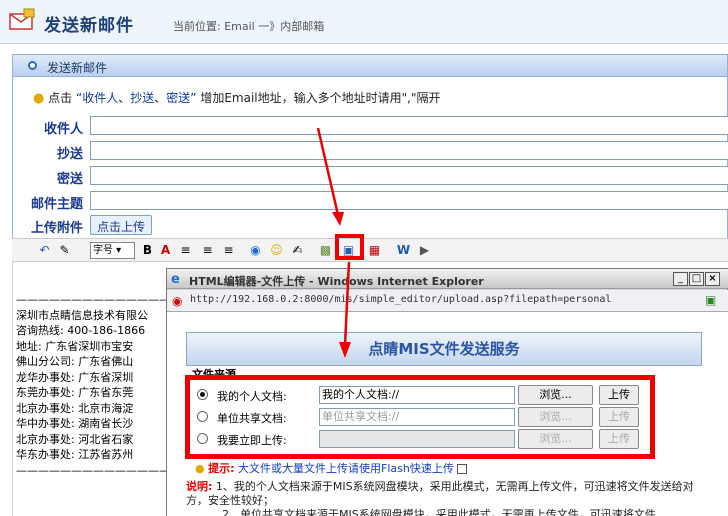  I want to click on tip-label: 提示:, so click(221, 468).